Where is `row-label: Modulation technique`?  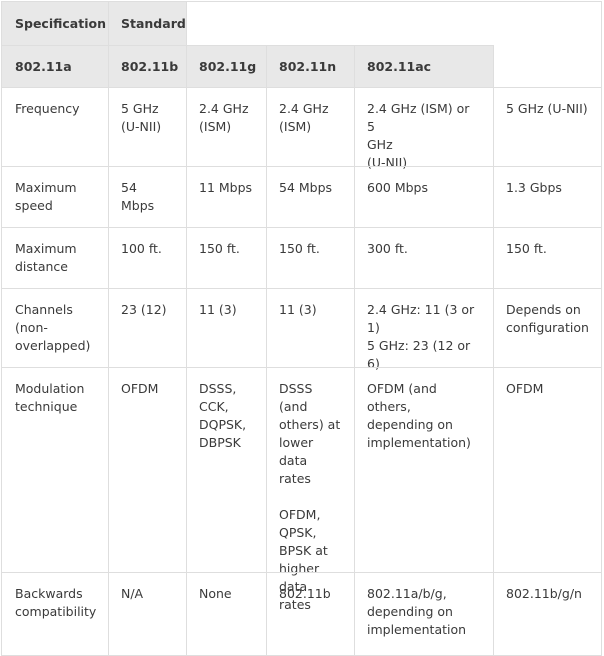
row-label: Modulation technique is located at coordinates (50, 397).